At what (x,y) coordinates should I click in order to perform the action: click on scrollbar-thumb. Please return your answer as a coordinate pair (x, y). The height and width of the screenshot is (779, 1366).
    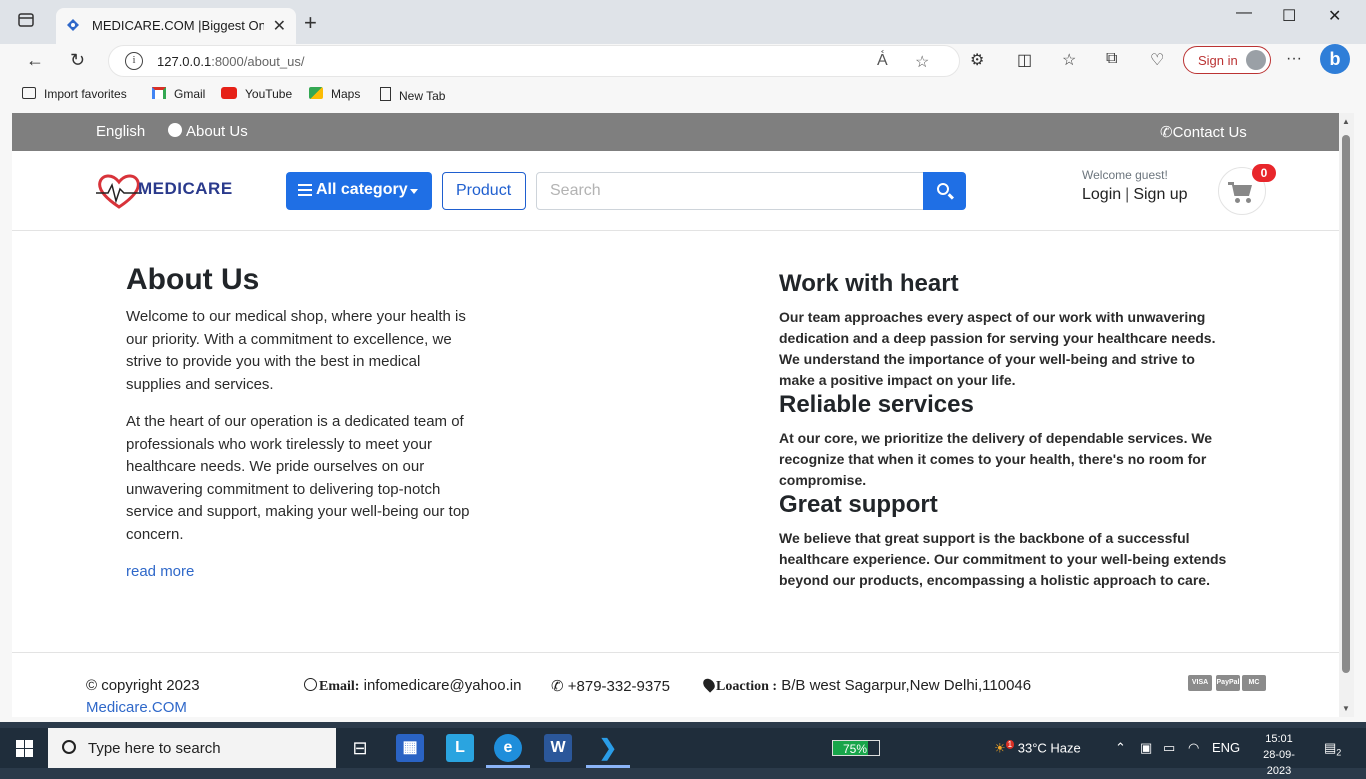
    Looking at the image, I should click on (1346, 404).